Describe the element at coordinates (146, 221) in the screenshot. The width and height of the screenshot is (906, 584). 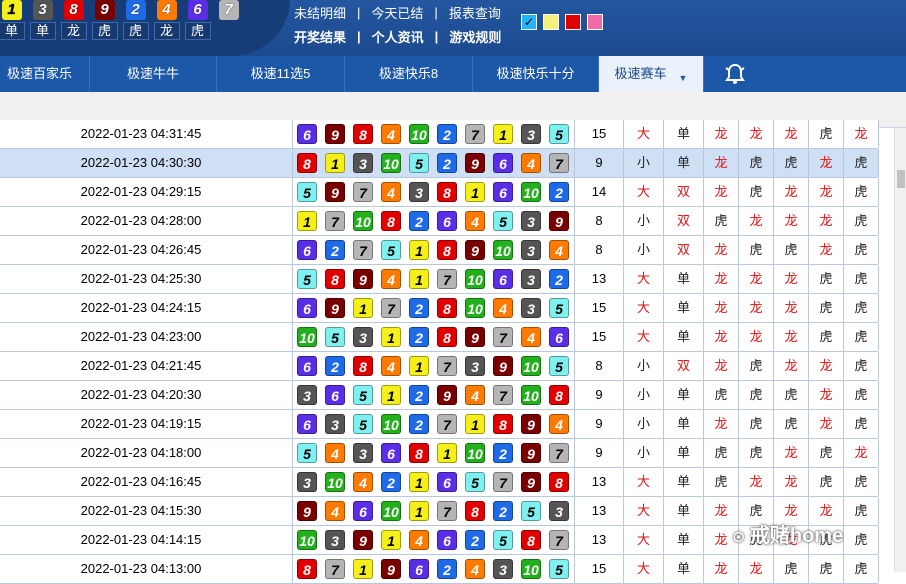
I see `draw-time: 2022-01-23 04:28:00` at that location.